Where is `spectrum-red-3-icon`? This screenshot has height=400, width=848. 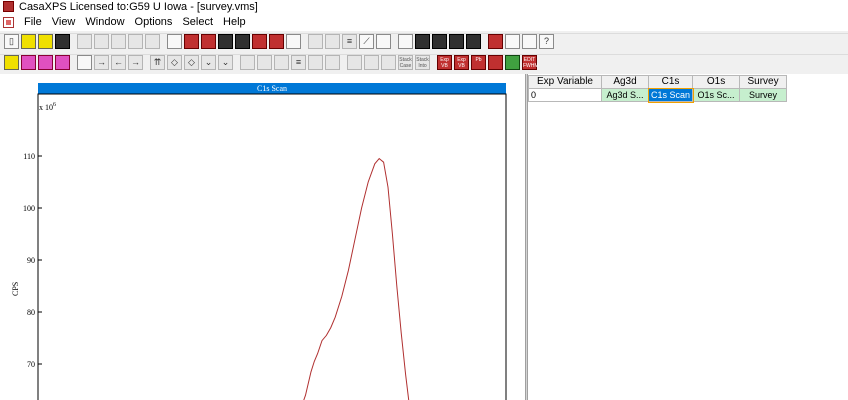 spectrum-red-3-icon is located at coordinates (259, 41).